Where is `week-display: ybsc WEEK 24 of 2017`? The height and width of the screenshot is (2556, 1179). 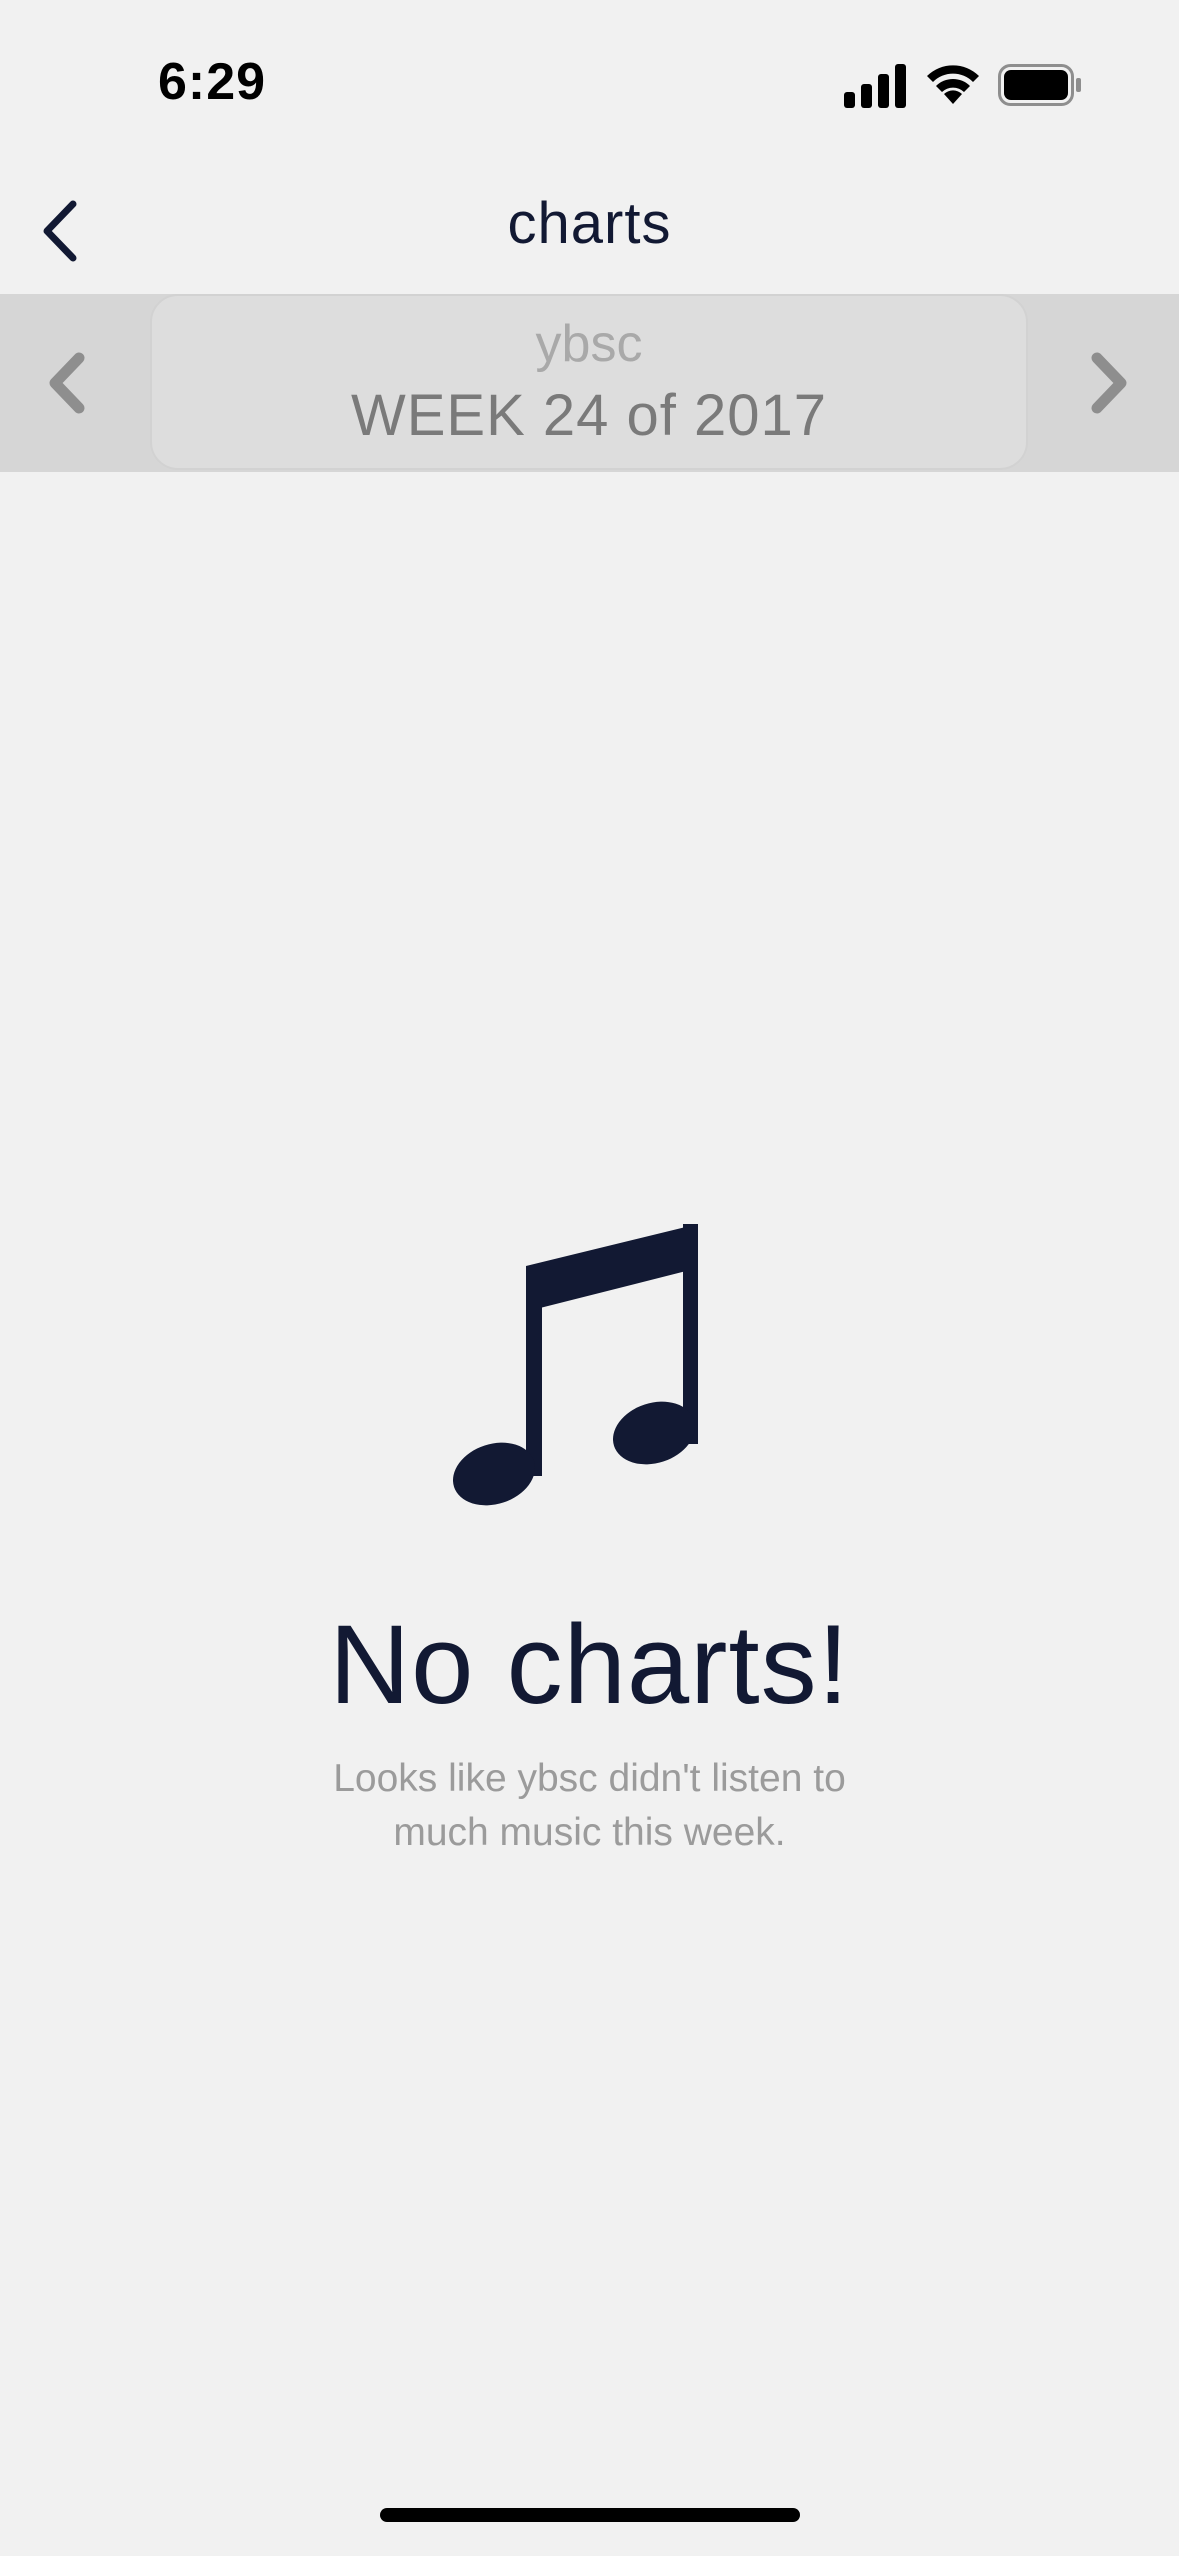 week-display: ybsc WEEK 24 of 2017 is located at coordinates (589, 382).